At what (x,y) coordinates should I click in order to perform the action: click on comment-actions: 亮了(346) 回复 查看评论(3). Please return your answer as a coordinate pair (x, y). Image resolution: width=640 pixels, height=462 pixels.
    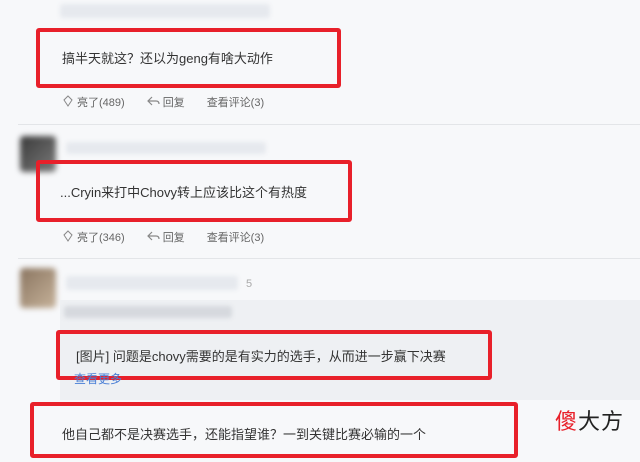
    Looking at the image, I should click on (174, 237).